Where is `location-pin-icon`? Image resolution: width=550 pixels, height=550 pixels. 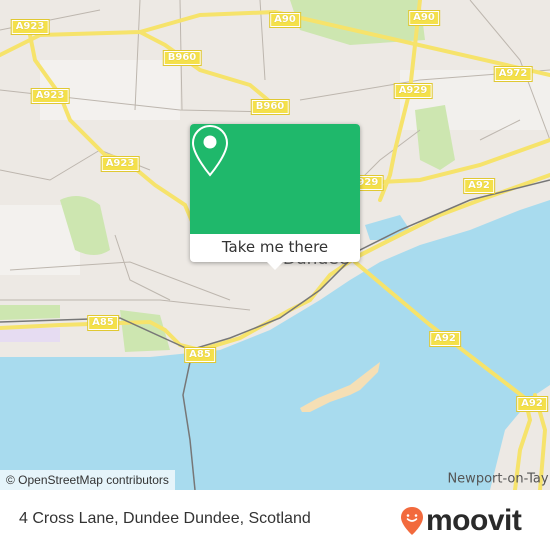
location-pin-icon is located at coordinates (210, 150).